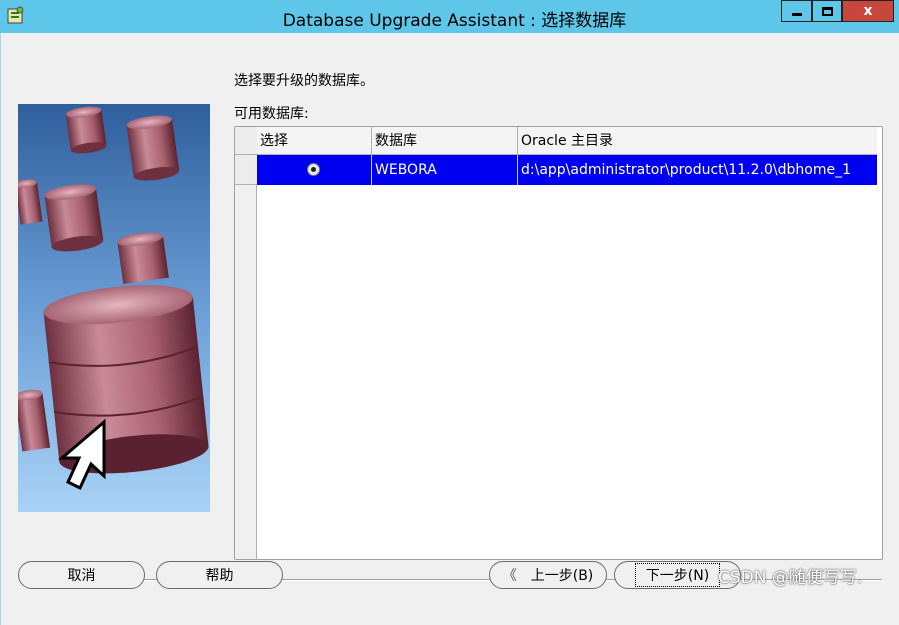  What do you see at coordinates (790, 578) in the screenshot?
I see `watermark: CSDN @随便写写.` at bounding box center [790, 578].